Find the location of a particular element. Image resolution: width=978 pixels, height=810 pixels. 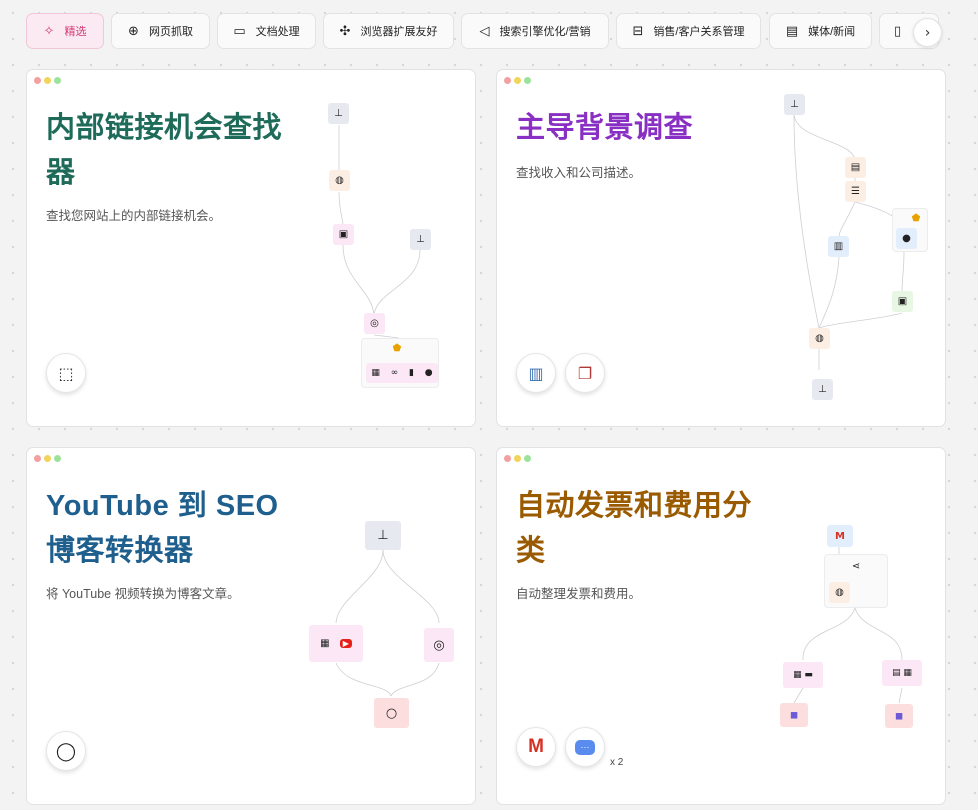

building-icon: ▥ is located at coordinates (536, 373).